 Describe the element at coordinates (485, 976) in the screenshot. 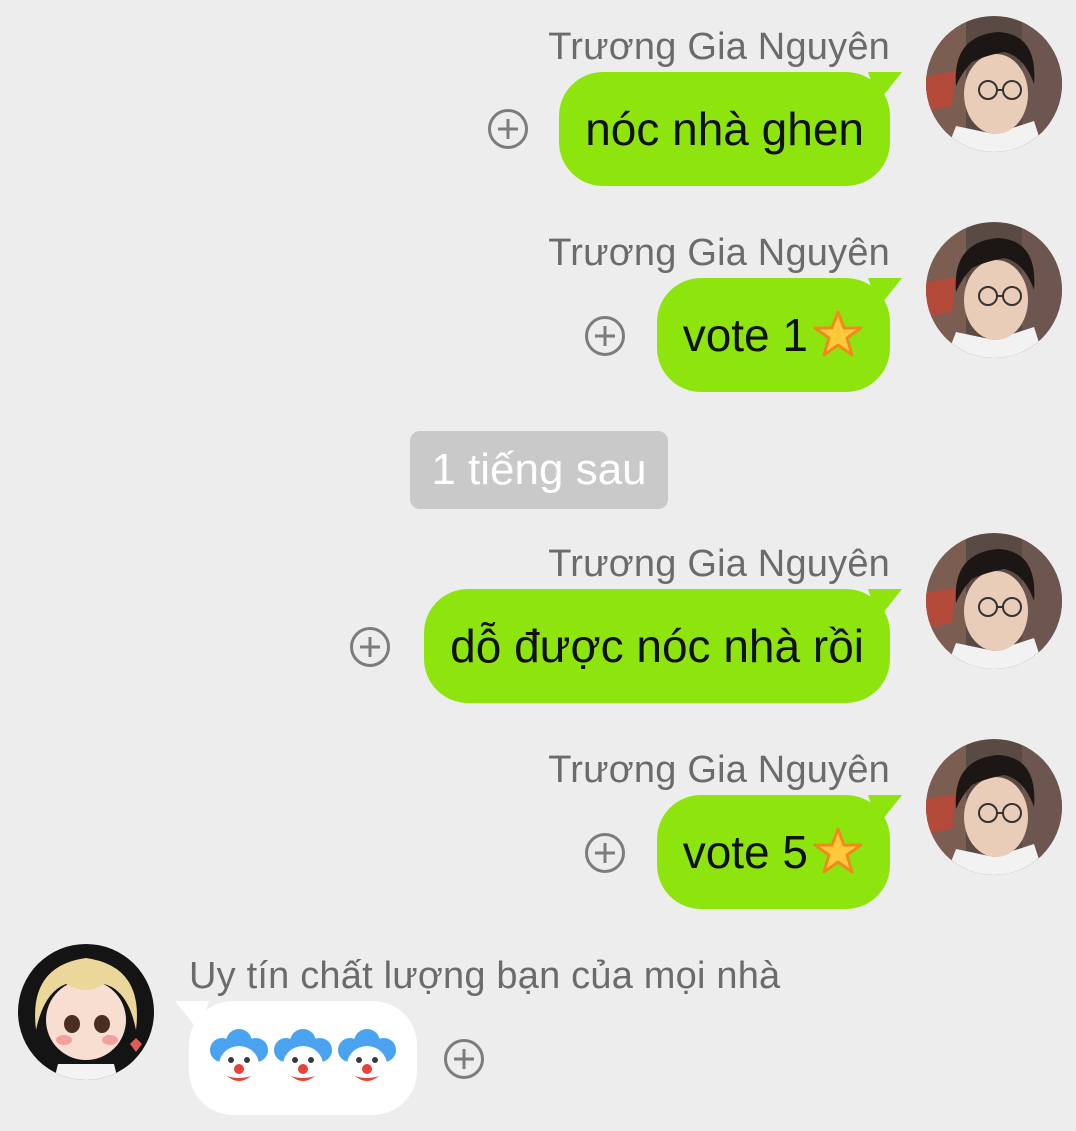

I see `sender-name: Uy tín chất lượng bạn của mọi nhà` at that location.